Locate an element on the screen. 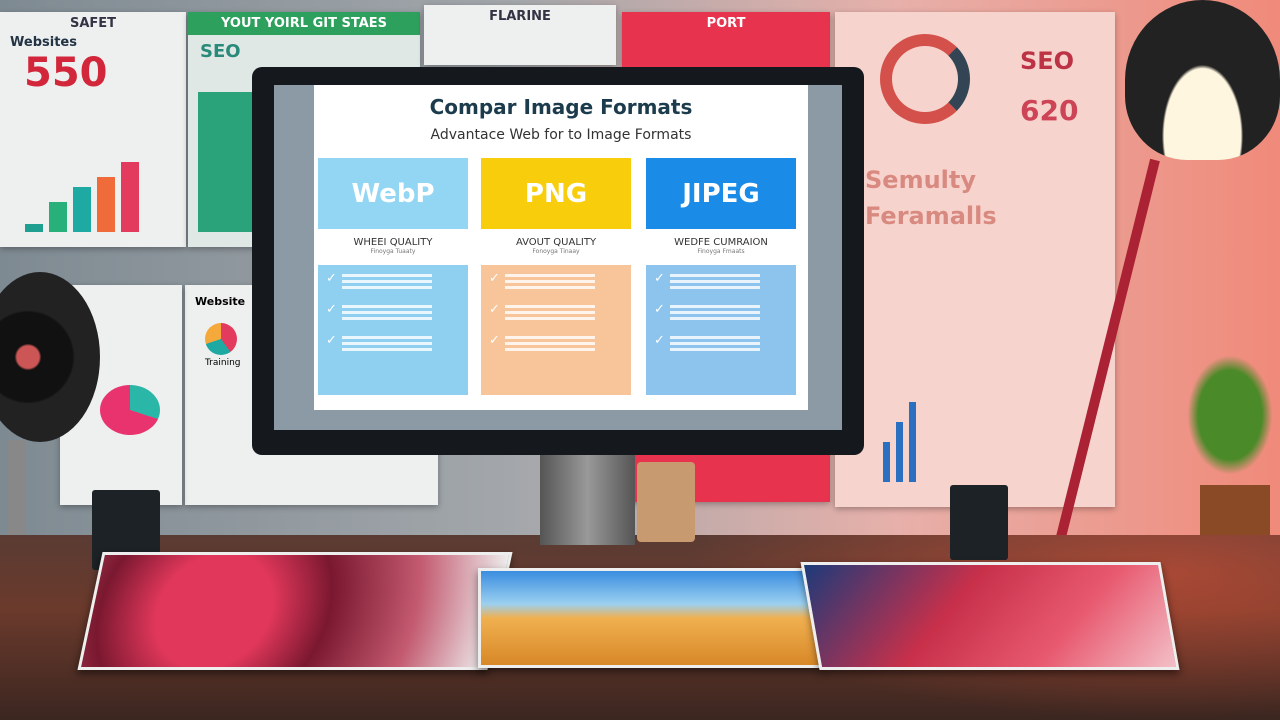 Image resolution: width=1280 pixels, height=720 pixels. format-name: WebP is located at coordinates (393, 193).